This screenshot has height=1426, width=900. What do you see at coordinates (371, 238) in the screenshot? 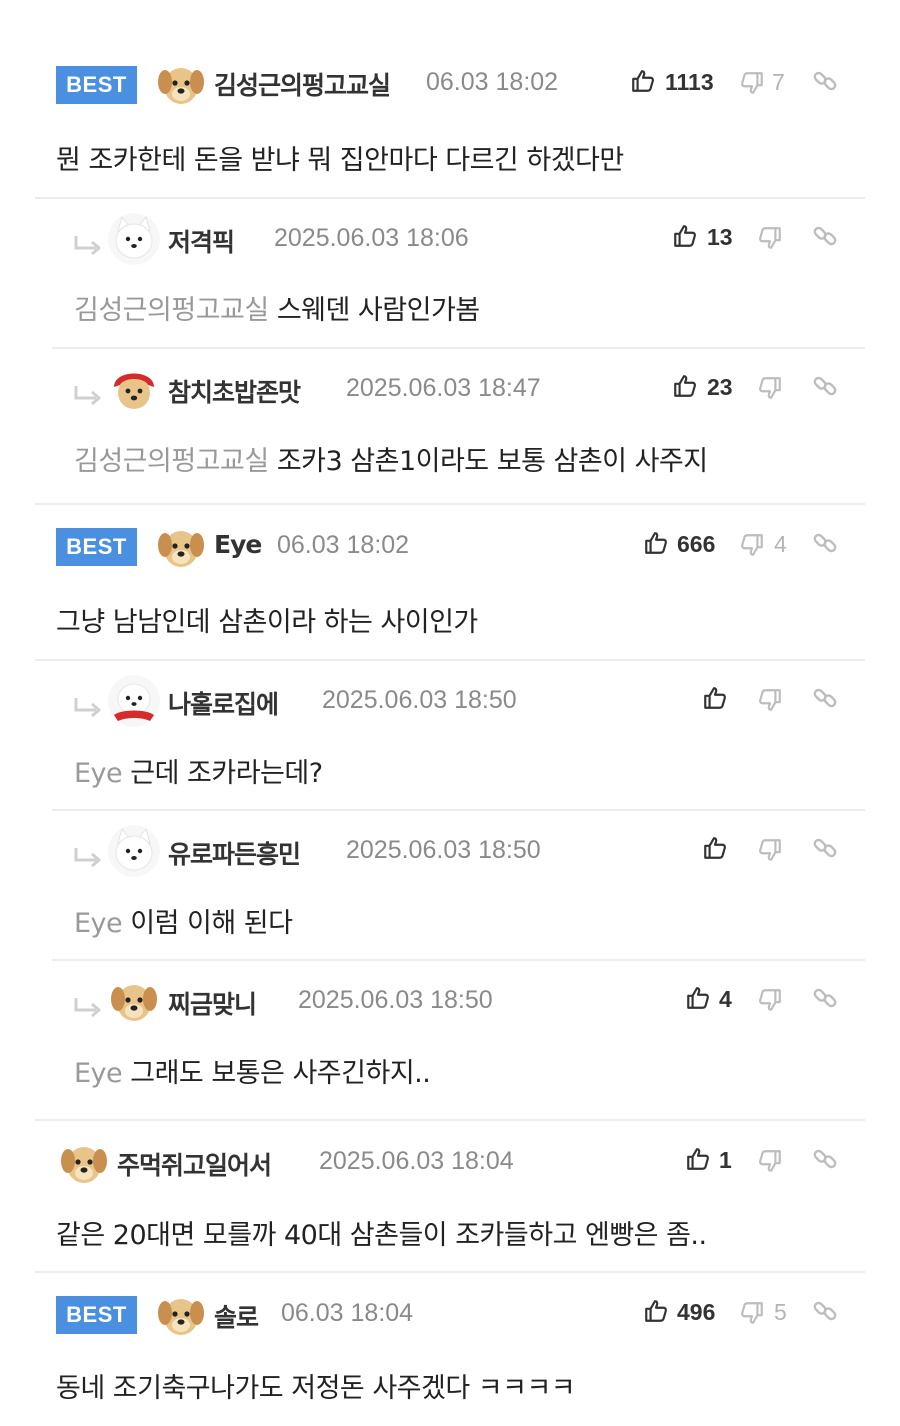
I see `comment-date: 2025.06.03 18:06` at bounding box center [371, 238].